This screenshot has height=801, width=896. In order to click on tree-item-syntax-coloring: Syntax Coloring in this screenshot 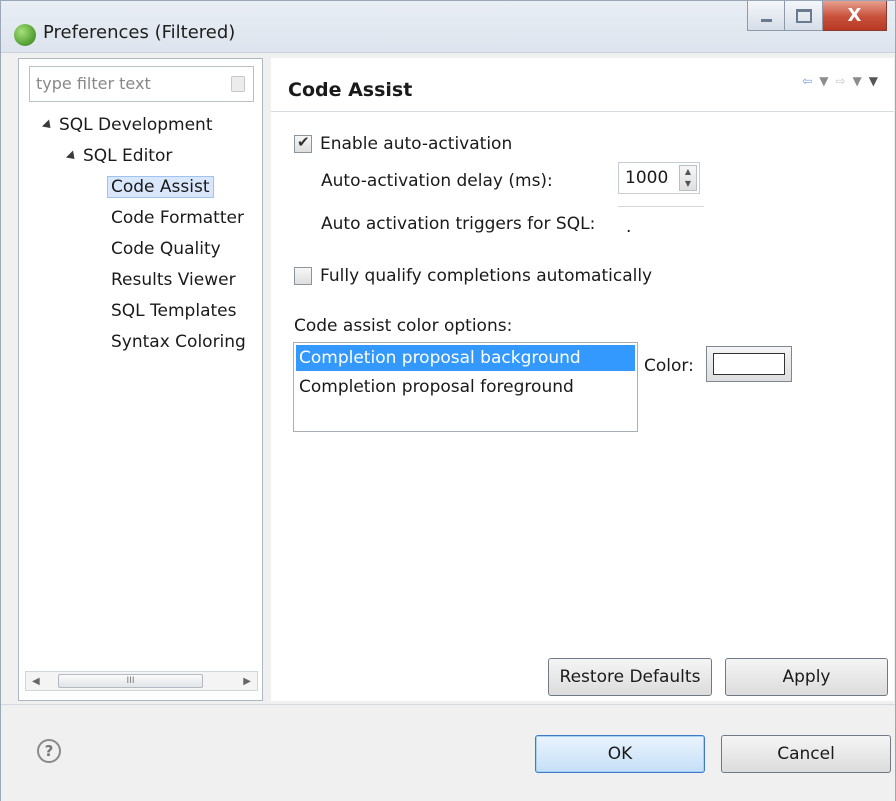, I will do `click(178, 342)`.